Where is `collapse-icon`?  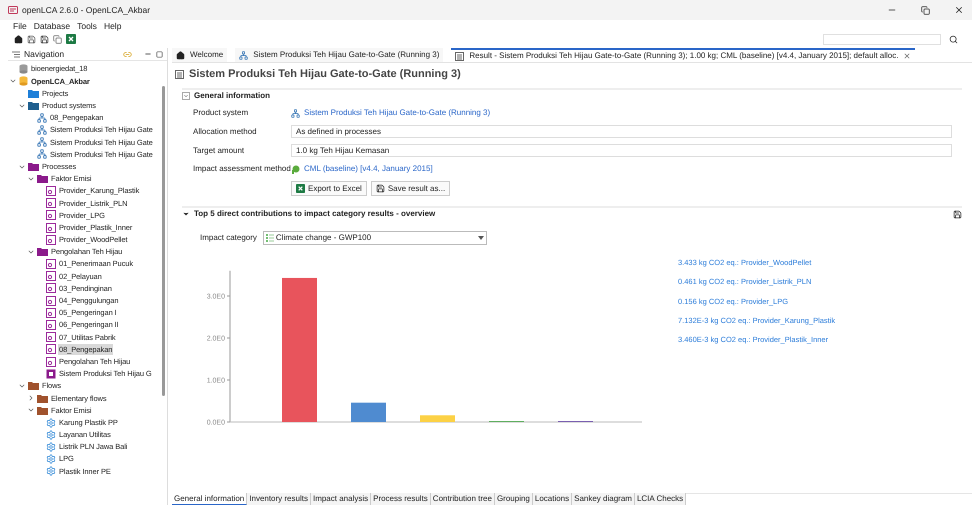 collapse-icon is located at coordinates (186, 214).